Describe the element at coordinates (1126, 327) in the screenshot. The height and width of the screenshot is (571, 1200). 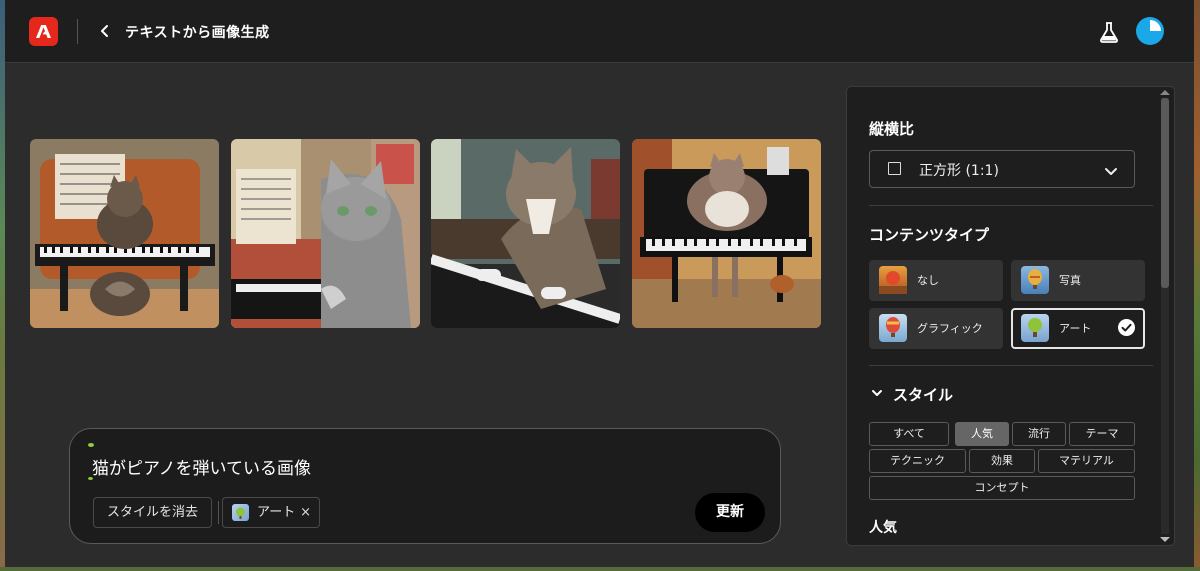
I see `checkmark-icon` at that location.